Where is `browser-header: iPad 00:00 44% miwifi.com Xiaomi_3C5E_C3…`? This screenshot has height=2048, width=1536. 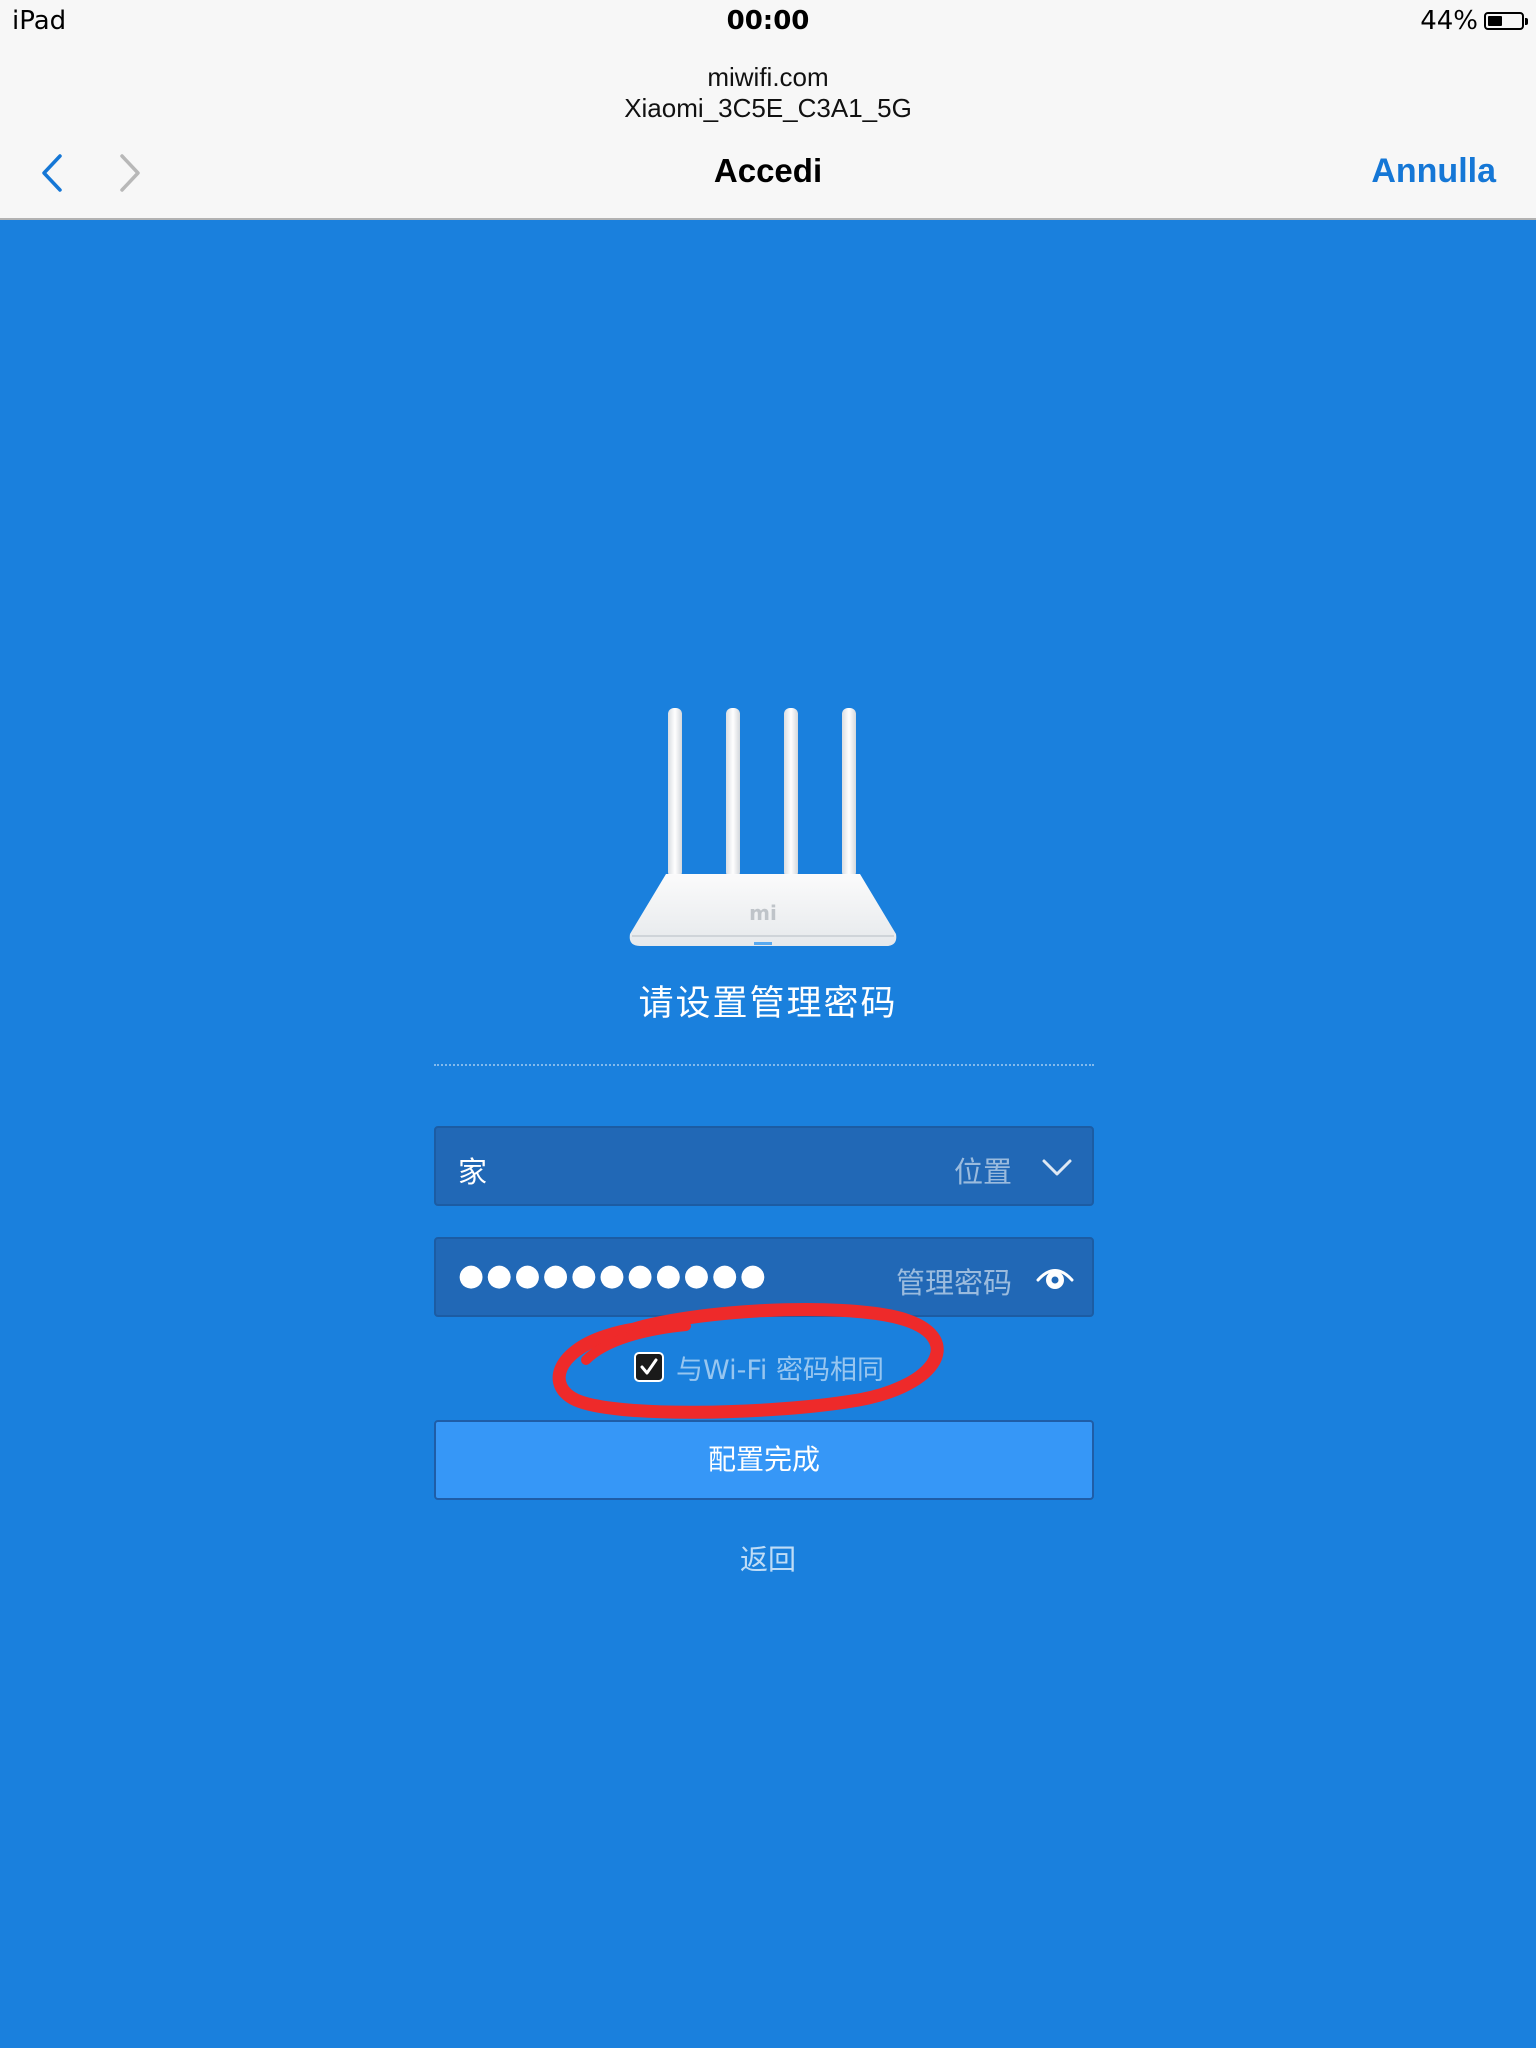 browser-header: iPad 00:00 44% miwifi.com Xiaomi_3C5E_C3… is located at coordinates (768, 110).